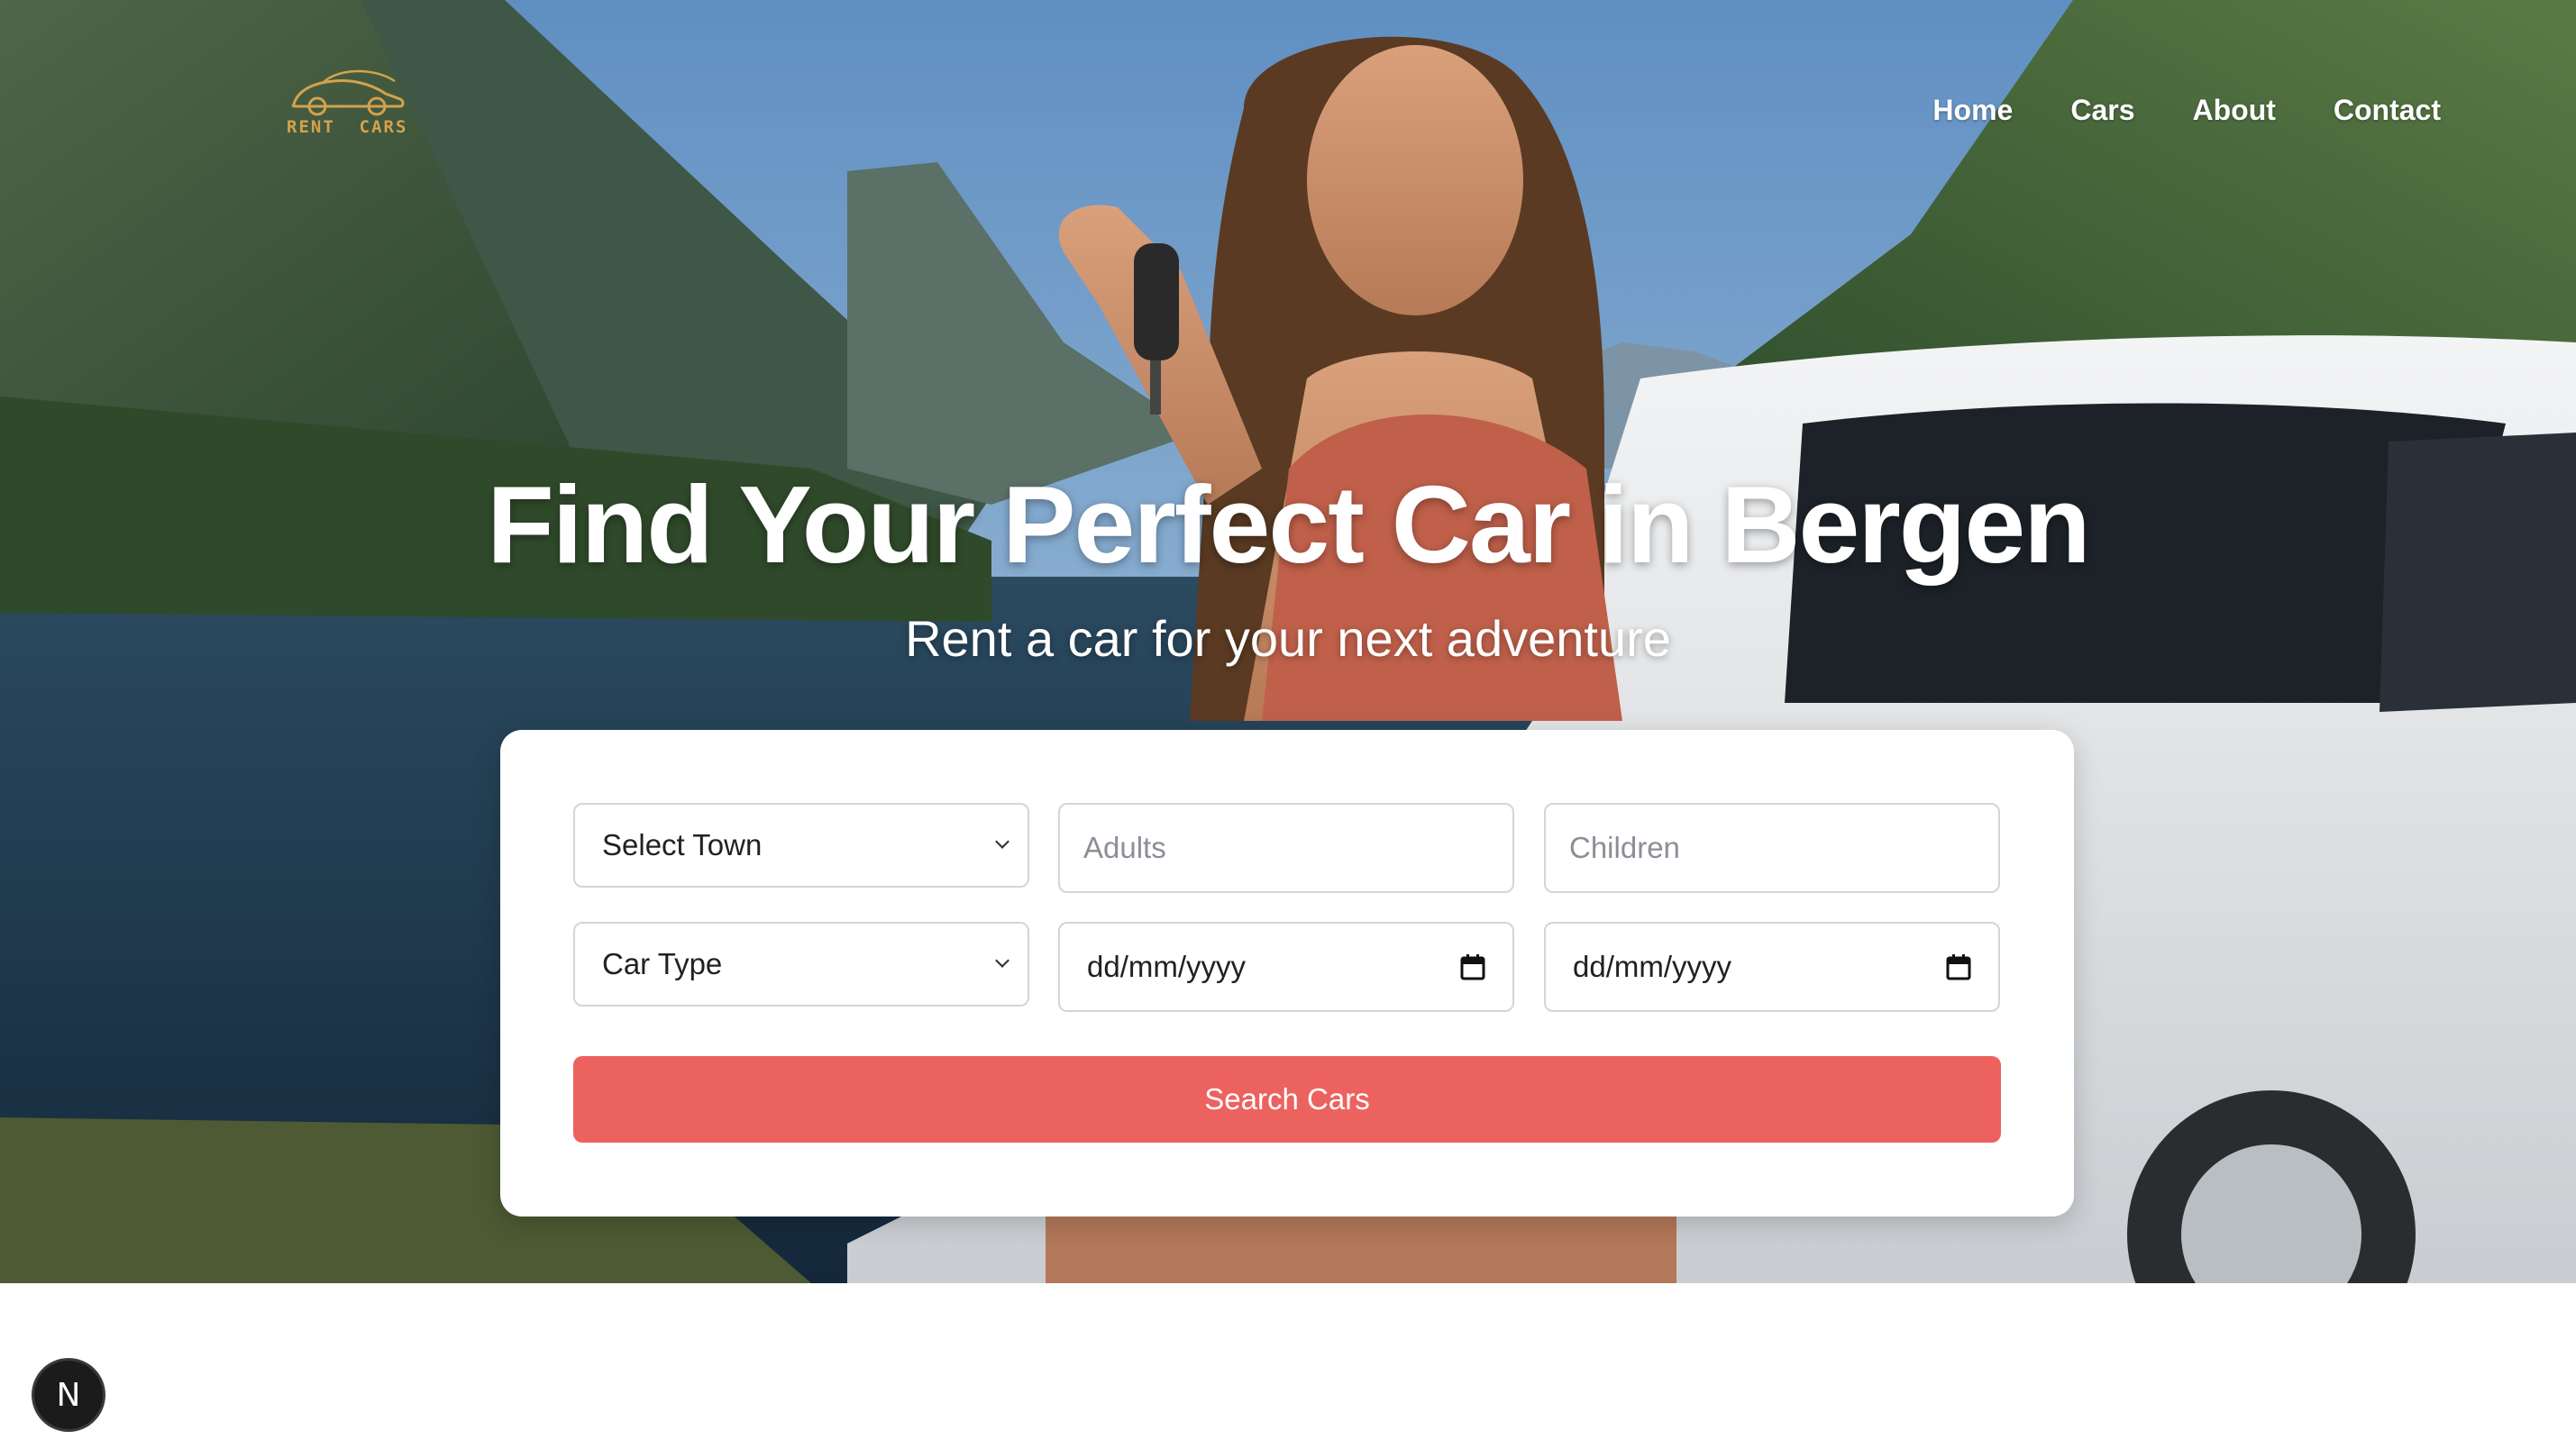 The width and height of the screenshot is (2576, 1449). I want to click on nav-link-cars: Cars, so click(2102, 110).